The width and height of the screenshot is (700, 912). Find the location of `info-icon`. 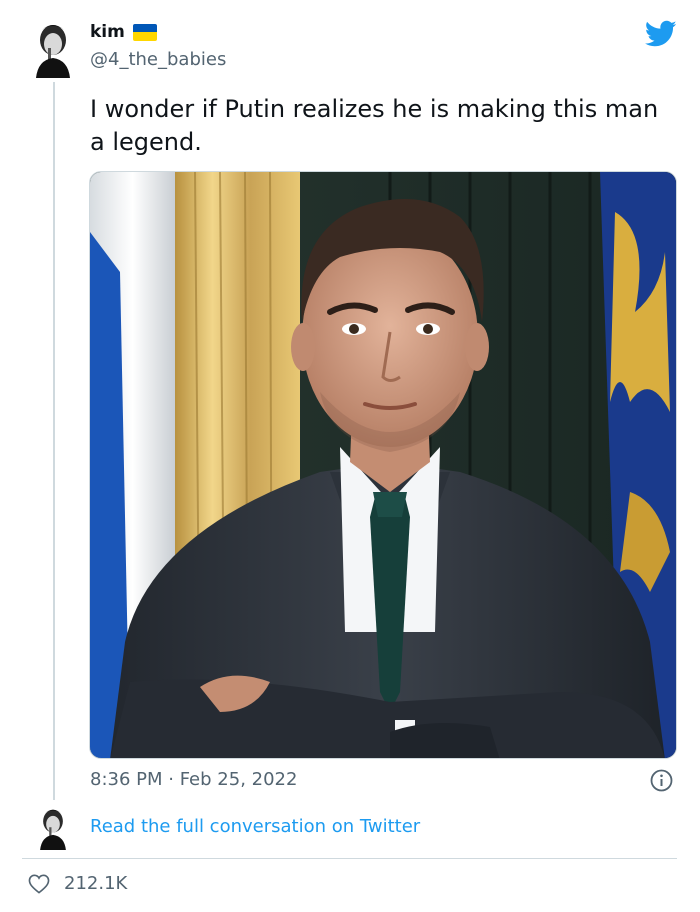

info-icon is located at coordinates (661, 780).